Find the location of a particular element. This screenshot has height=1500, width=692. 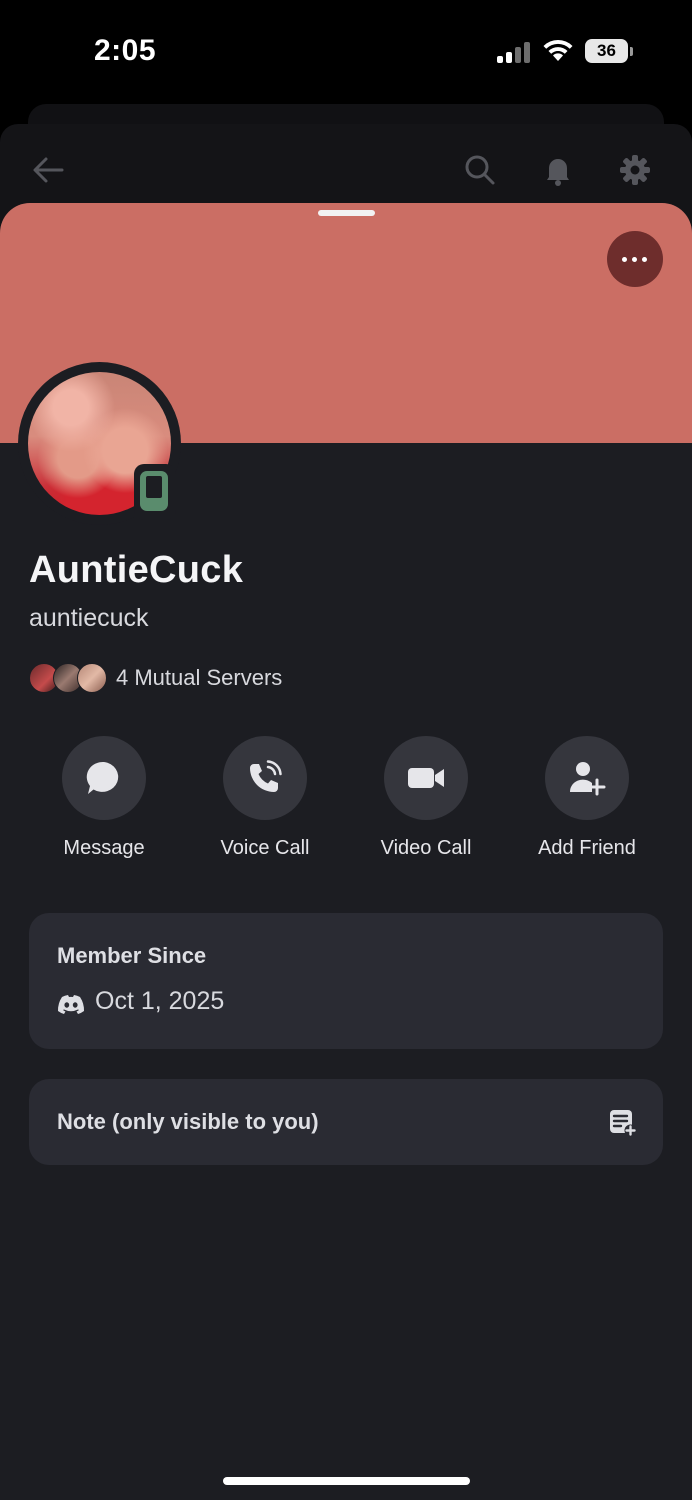

action-buttons: Message Voice Call Video Call Add Friend is located at coordinates (346, 801).